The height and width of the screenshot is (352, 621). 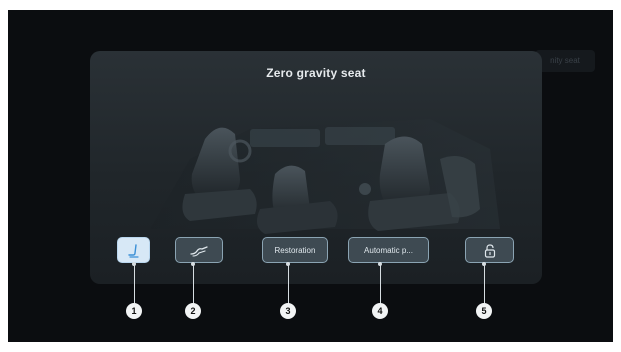 I want to click on callout-number-2: 2, so click(x=193, y=311).